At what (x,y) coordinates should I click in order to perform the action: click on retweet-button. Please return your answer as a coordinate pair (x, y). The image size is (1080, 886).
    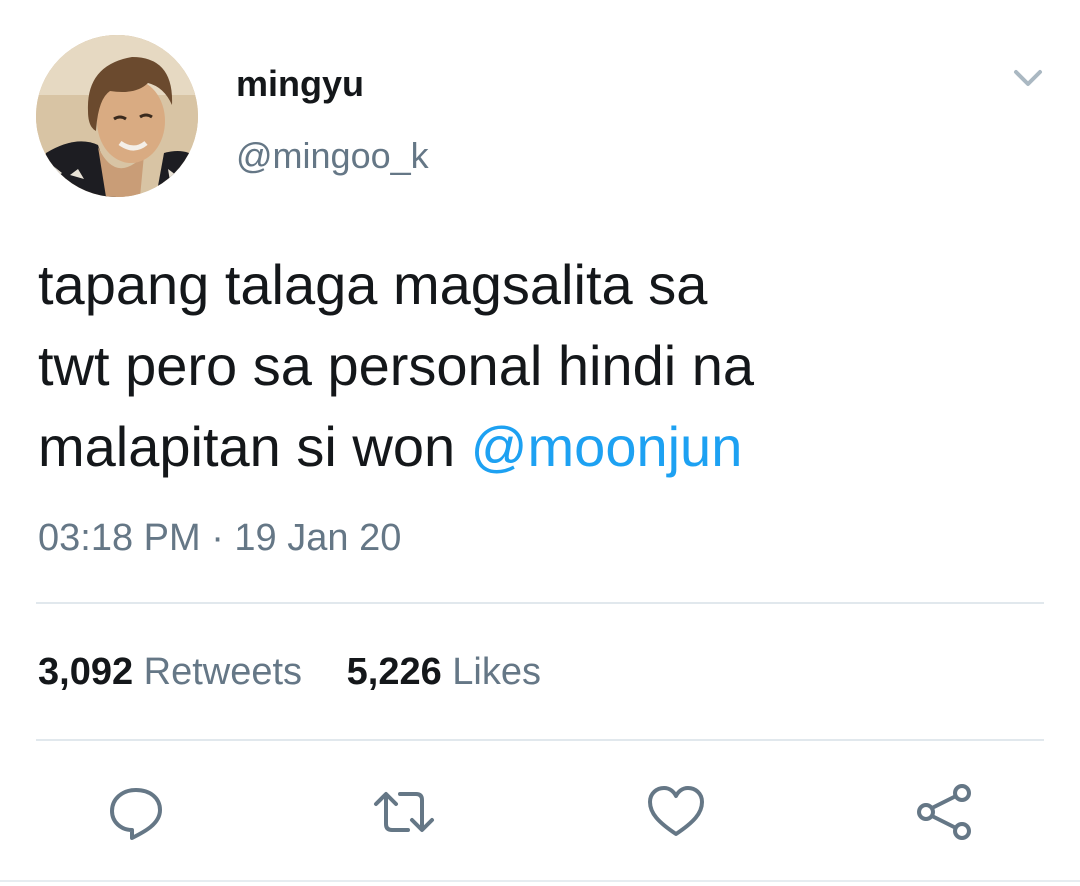
    Looking at the image, I should click on (404, 812).